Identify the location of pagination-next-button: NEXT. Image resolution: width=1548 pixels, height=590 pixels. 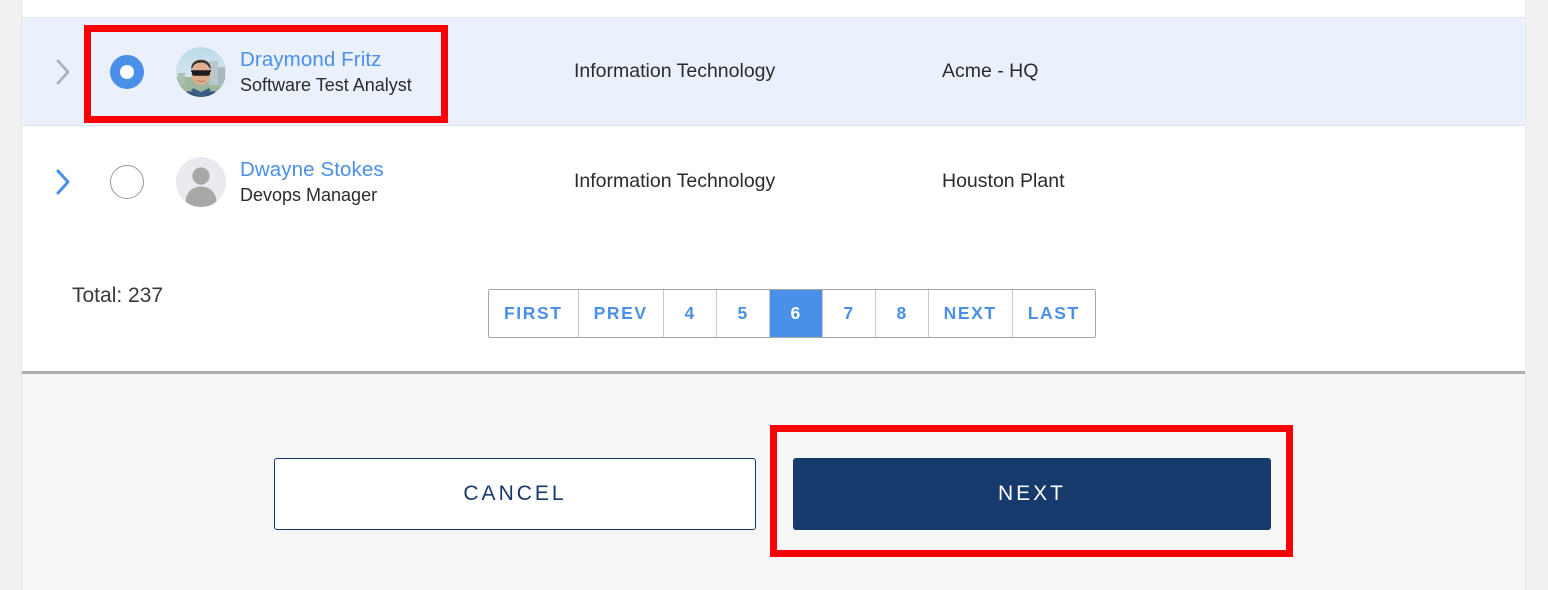
(970, 313).